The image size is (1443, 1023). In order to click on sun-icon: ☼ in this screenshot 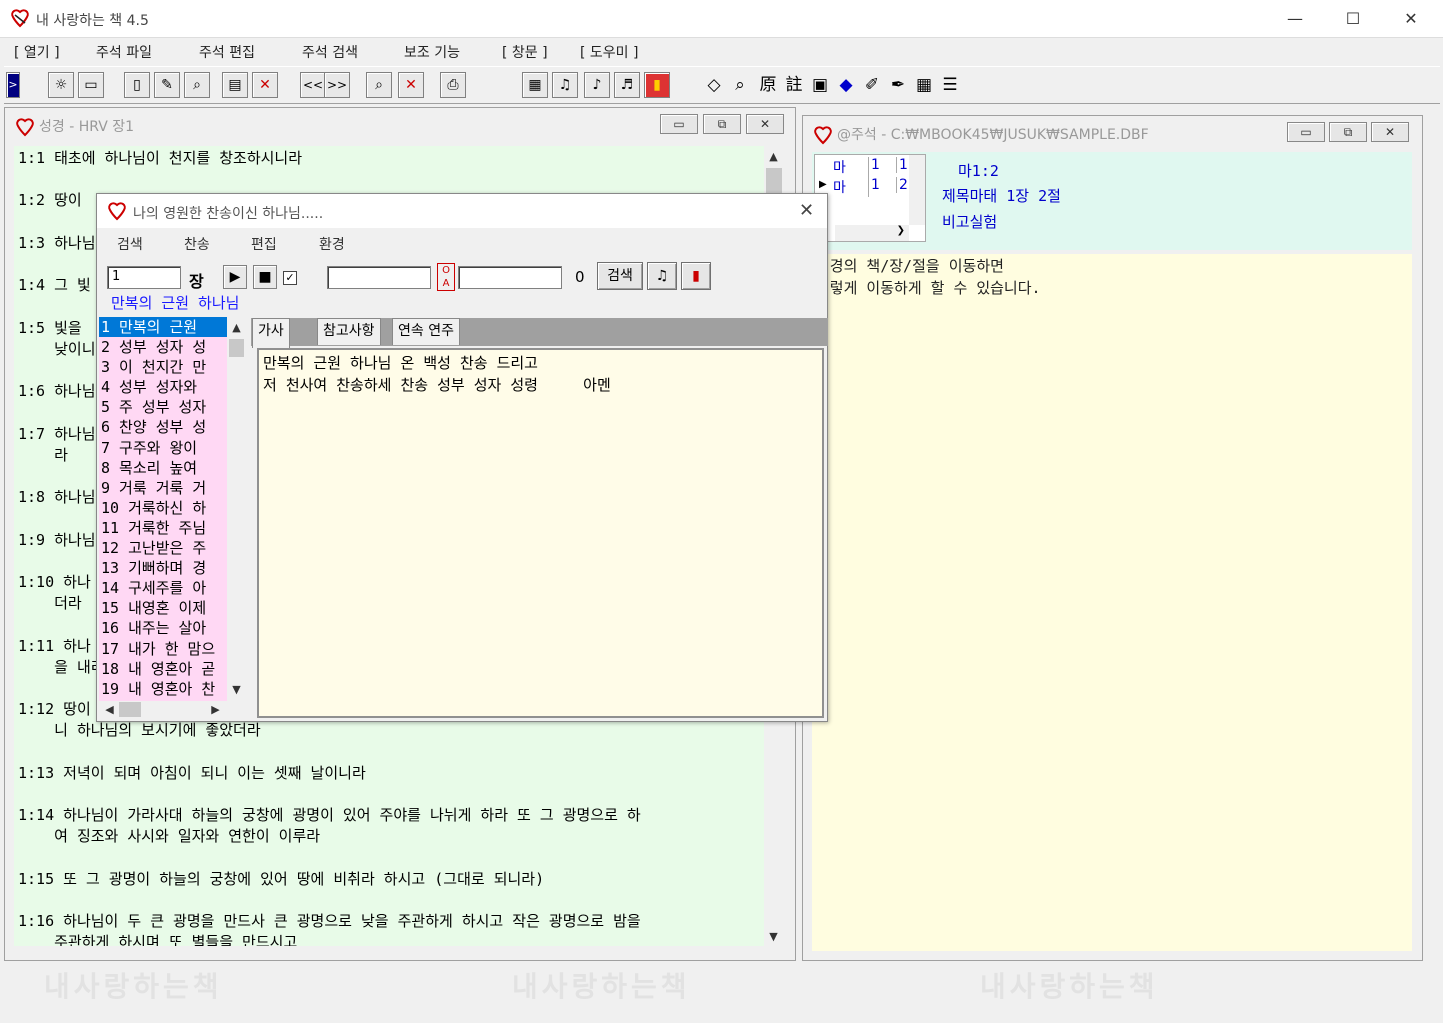, I will do `click(61, 85)`.